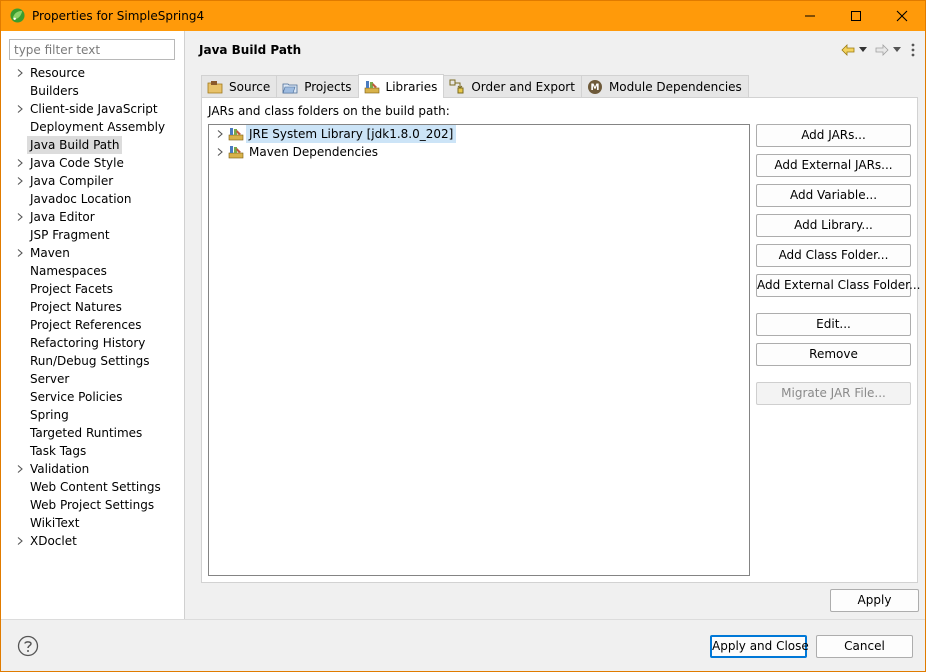 Image resolution: width=926 pixels, height=672 pixels. I want to click on sidebar-item-label: JSP Fragment, so click(70, 235).